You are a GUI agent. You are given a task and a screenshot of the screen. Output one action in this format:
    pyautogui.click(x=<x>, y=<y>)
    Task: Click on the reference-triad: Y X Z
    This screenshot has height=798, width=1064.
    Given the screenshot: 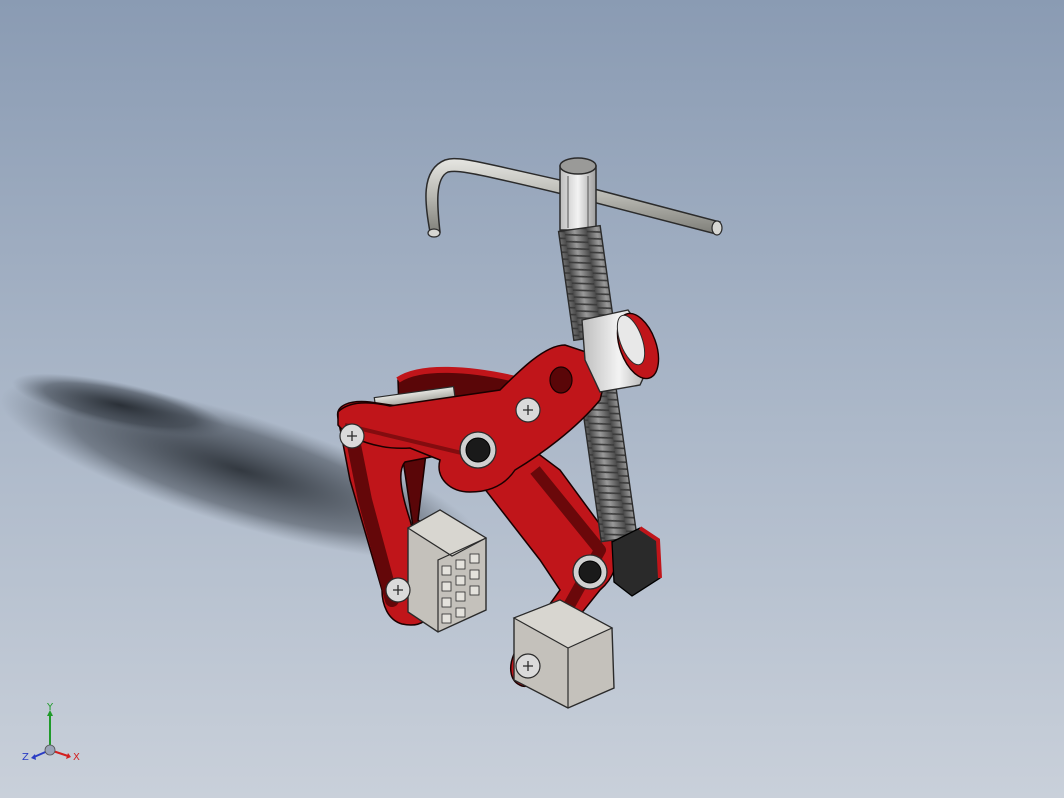 What is the action you would take?
    pyautogui.click(x=53, y=737)
    